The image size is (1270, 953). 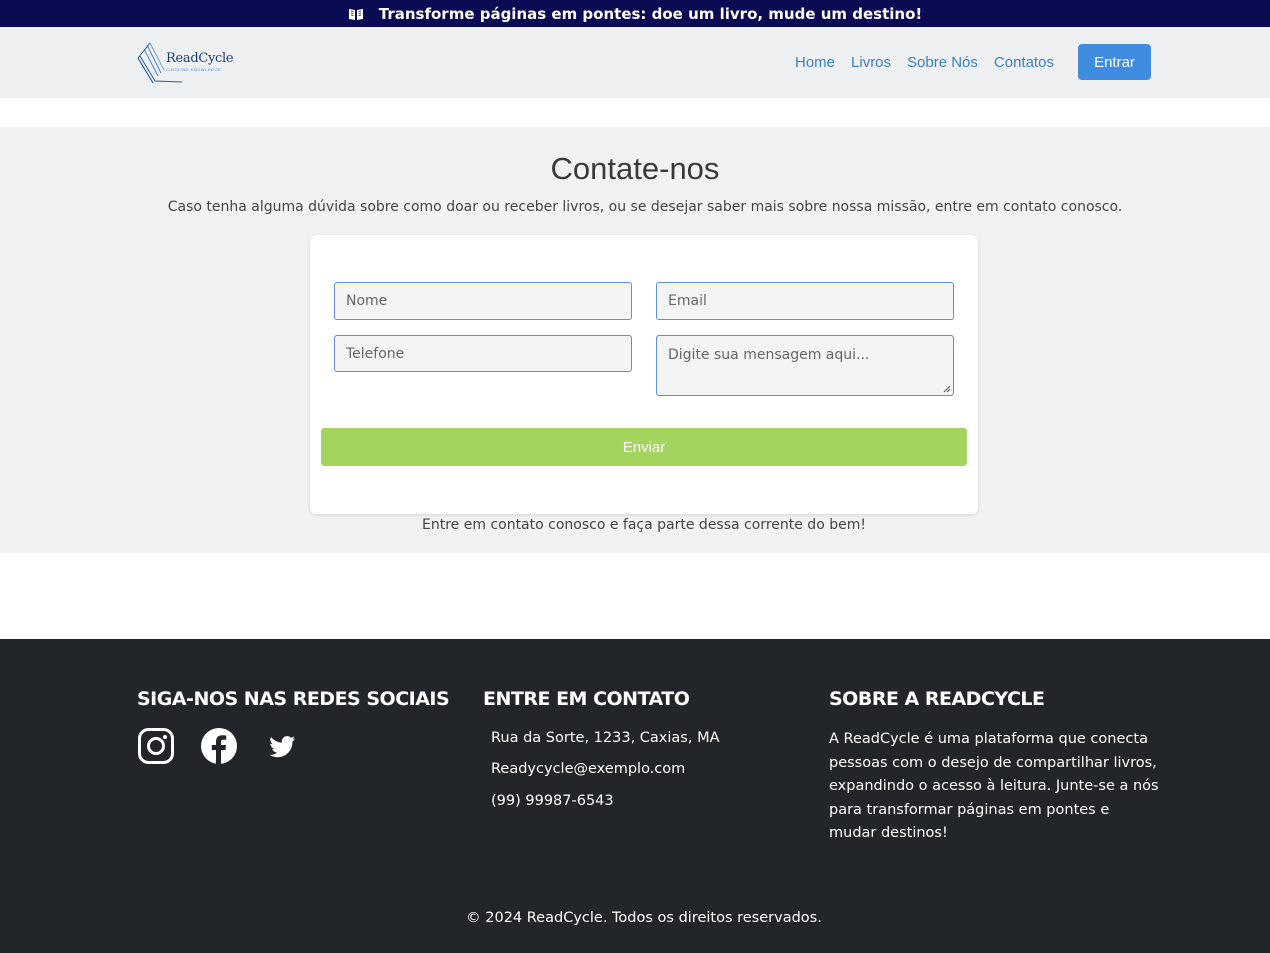 I want to click on submit-button: Enviar, so click(x=644, y=447).